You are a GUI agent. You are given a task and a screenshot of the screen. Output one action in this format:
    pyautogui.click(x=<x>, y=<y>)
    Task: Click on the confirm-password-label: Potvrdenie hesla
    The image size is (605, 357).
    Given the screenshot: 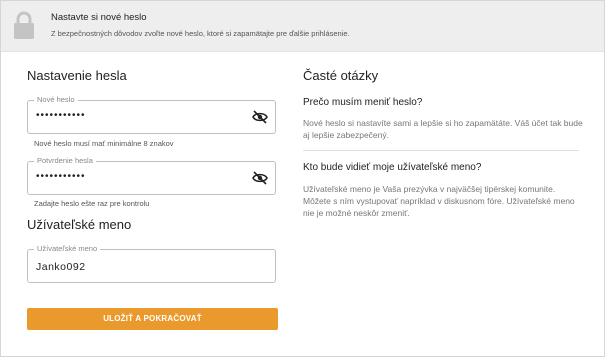 What is the action you would take?
    pyautogui.click(x=65, y=161)
    